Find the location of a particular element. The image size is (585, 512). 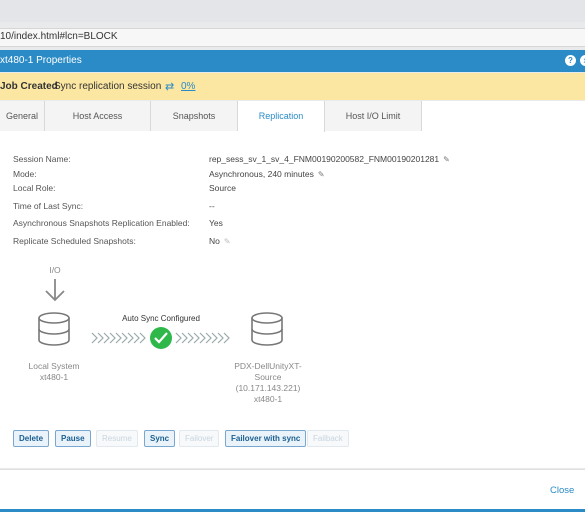

remote-line-4: xt480-1 is located at coordinates (268, 399).